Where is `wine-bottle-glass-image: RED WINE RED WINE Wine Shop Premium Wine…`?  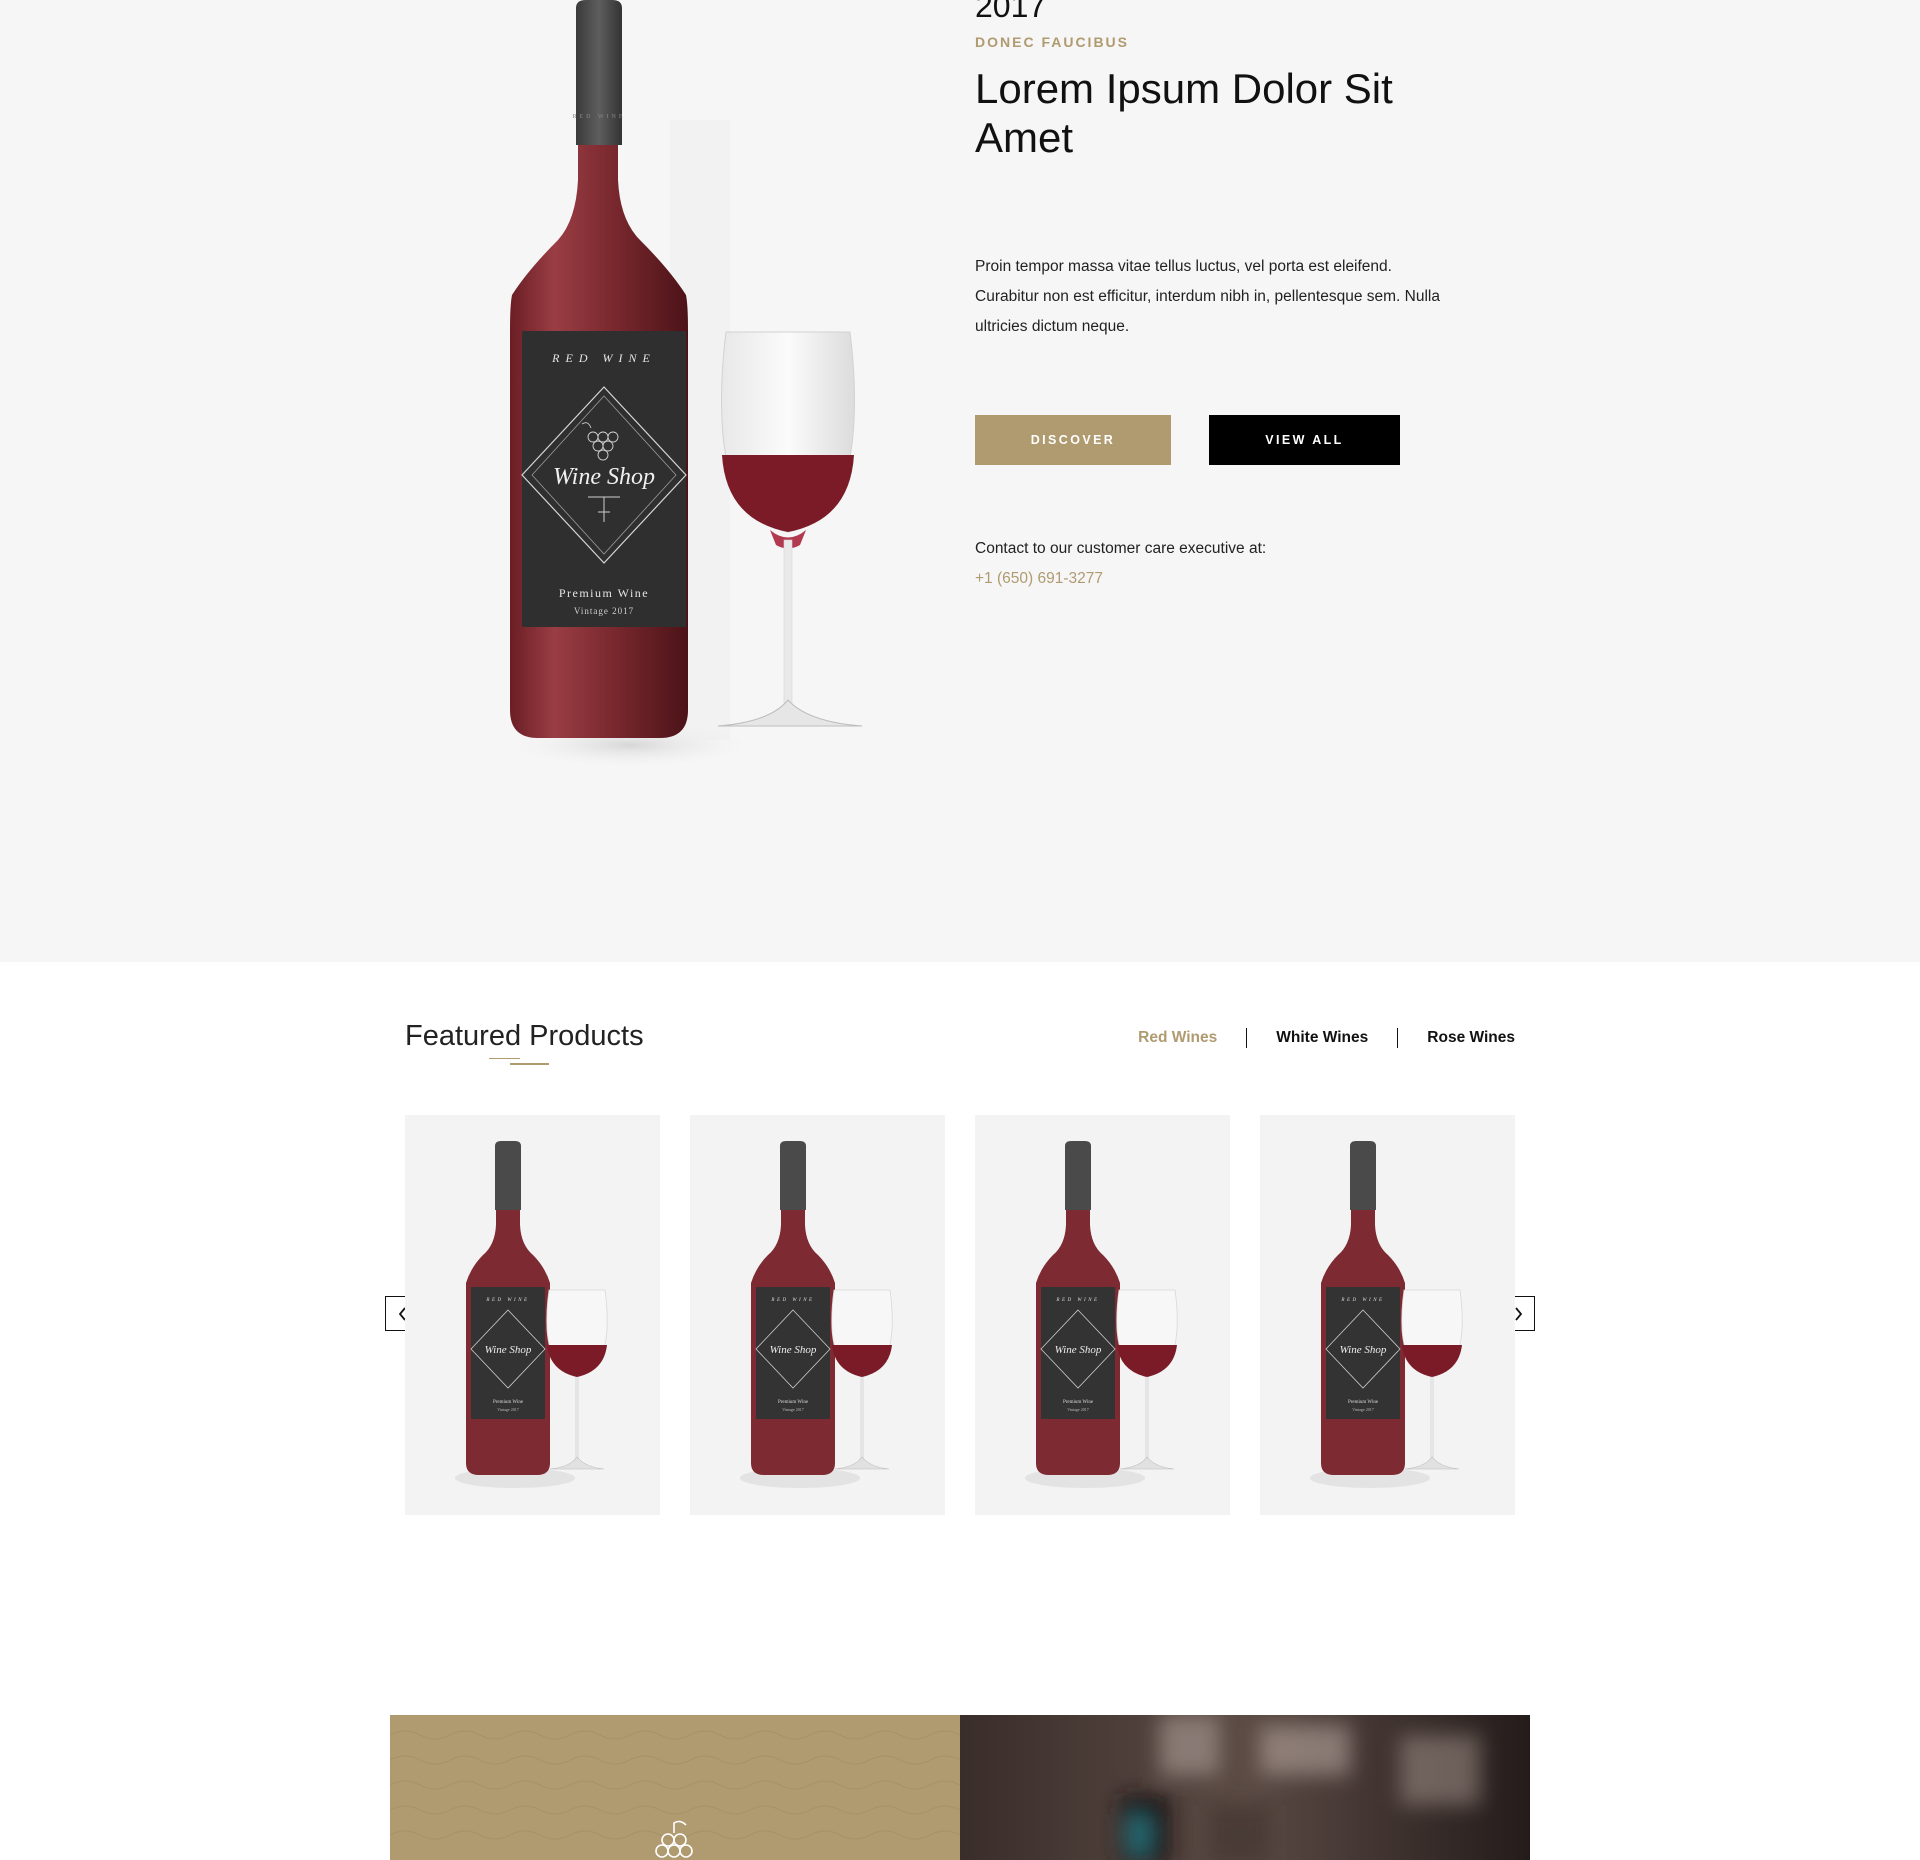
wine-bottle-glass-image: RED WINE RED WINE Wine Shop Premium Wine… is located at coordinates (681, 384).